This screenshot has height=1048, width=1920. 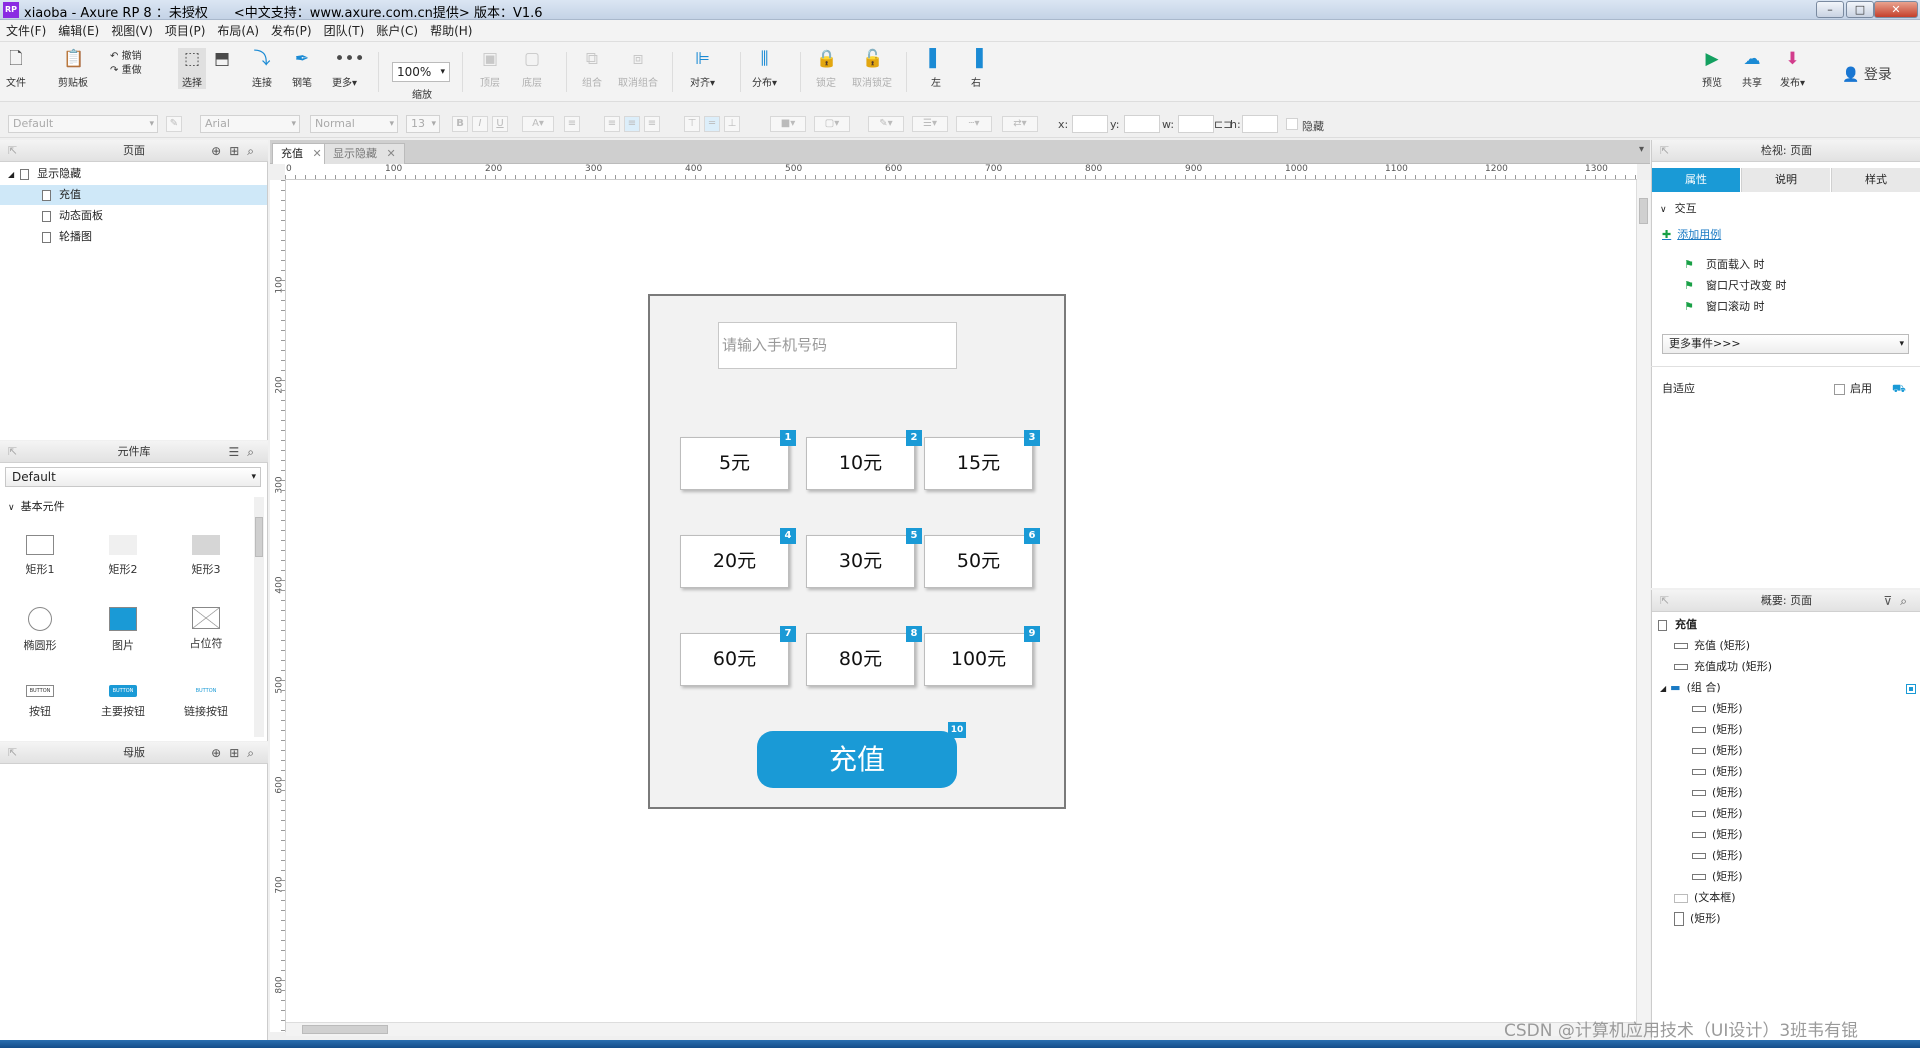 I want to click on bold-icon: B, so click(x=460, y=124).